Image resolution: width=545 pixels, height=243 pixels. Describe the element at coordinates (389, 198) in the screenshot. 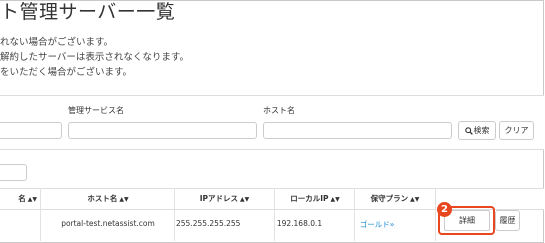

I see `column-header-label: 保守プラン` at that location.